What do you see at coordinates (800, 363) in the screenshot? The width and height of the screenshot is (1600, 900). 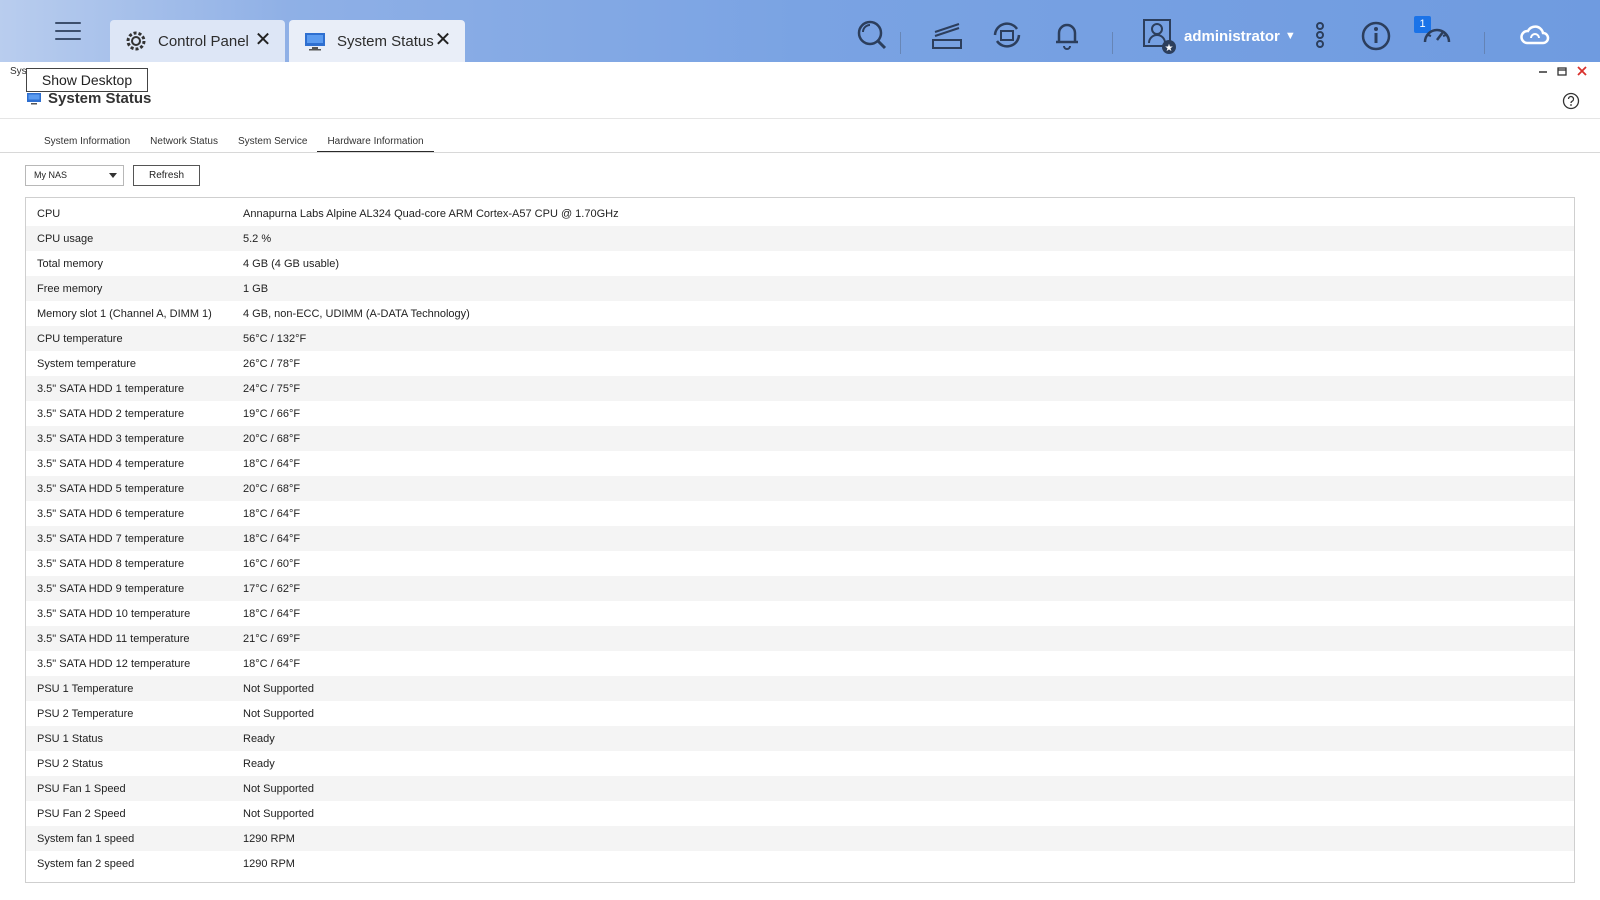 I see `table-row: System temperature 26°C / 78°F` at bounding box center [800, 363].